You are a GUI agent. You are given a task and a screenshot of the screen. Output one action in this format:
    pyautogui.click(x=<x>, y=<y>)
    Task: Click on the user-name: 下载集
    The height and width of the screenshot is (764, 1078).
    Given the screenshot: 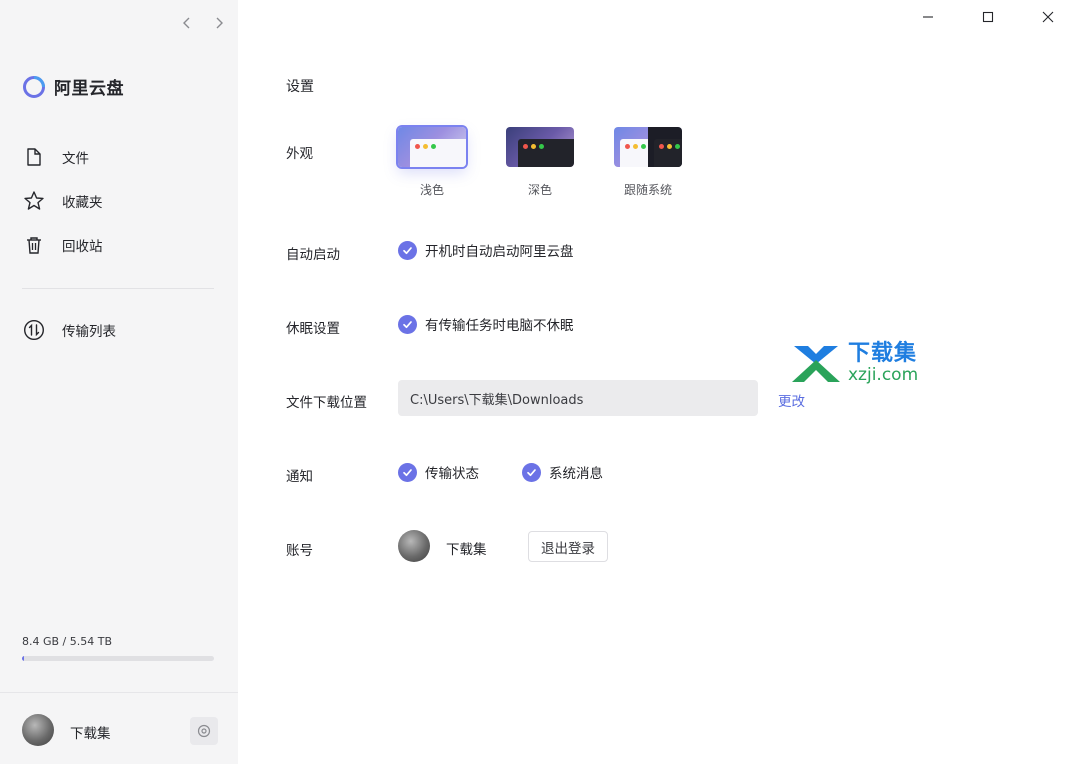 What is the action you would take?
    pyautogui.click(x=90, y=734)
    